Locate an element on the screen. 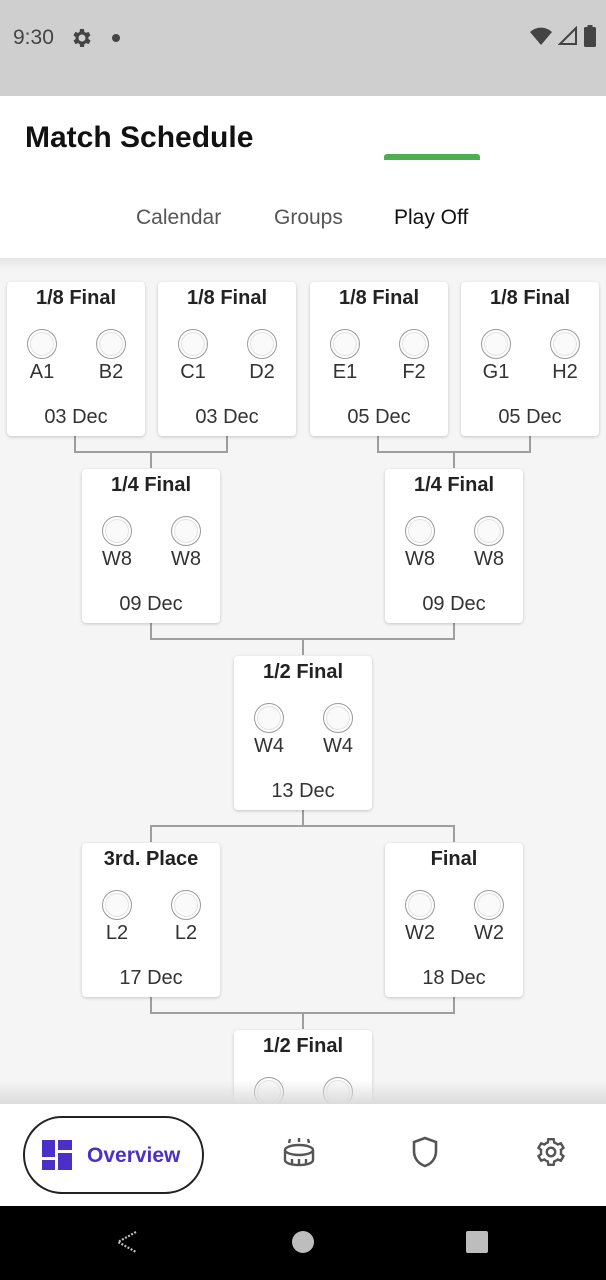  bottom-navigation: Overview is located at coordinates (303, 1155).